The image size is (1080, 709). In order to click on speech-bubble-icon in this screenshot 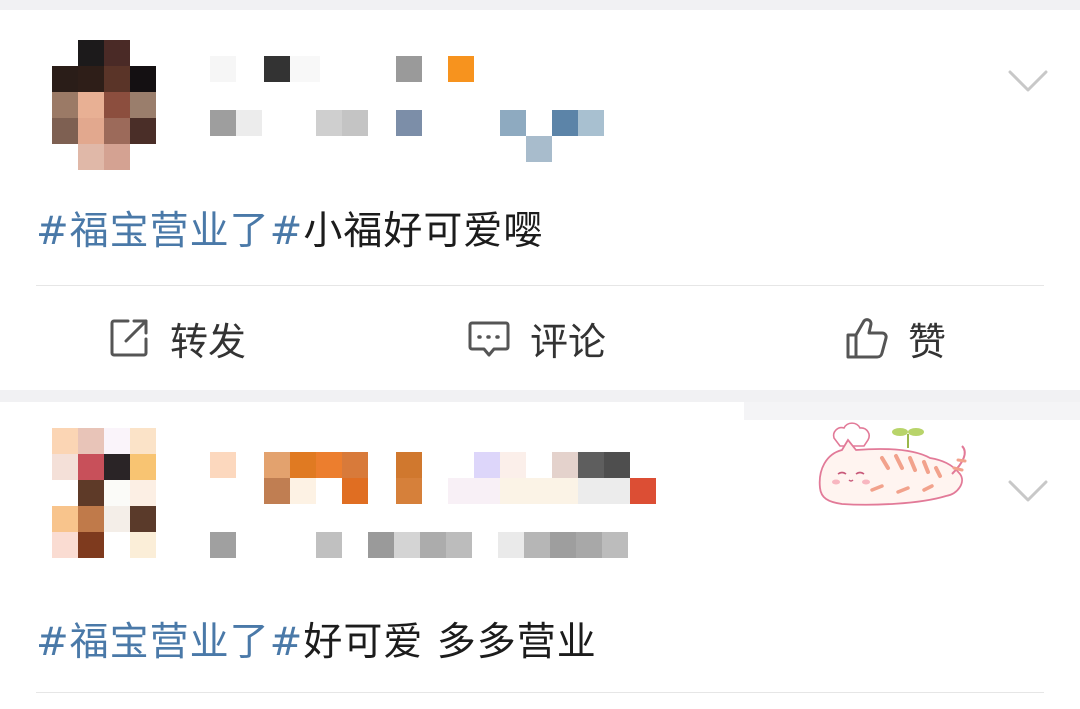, I will do `click(489, 339)`.